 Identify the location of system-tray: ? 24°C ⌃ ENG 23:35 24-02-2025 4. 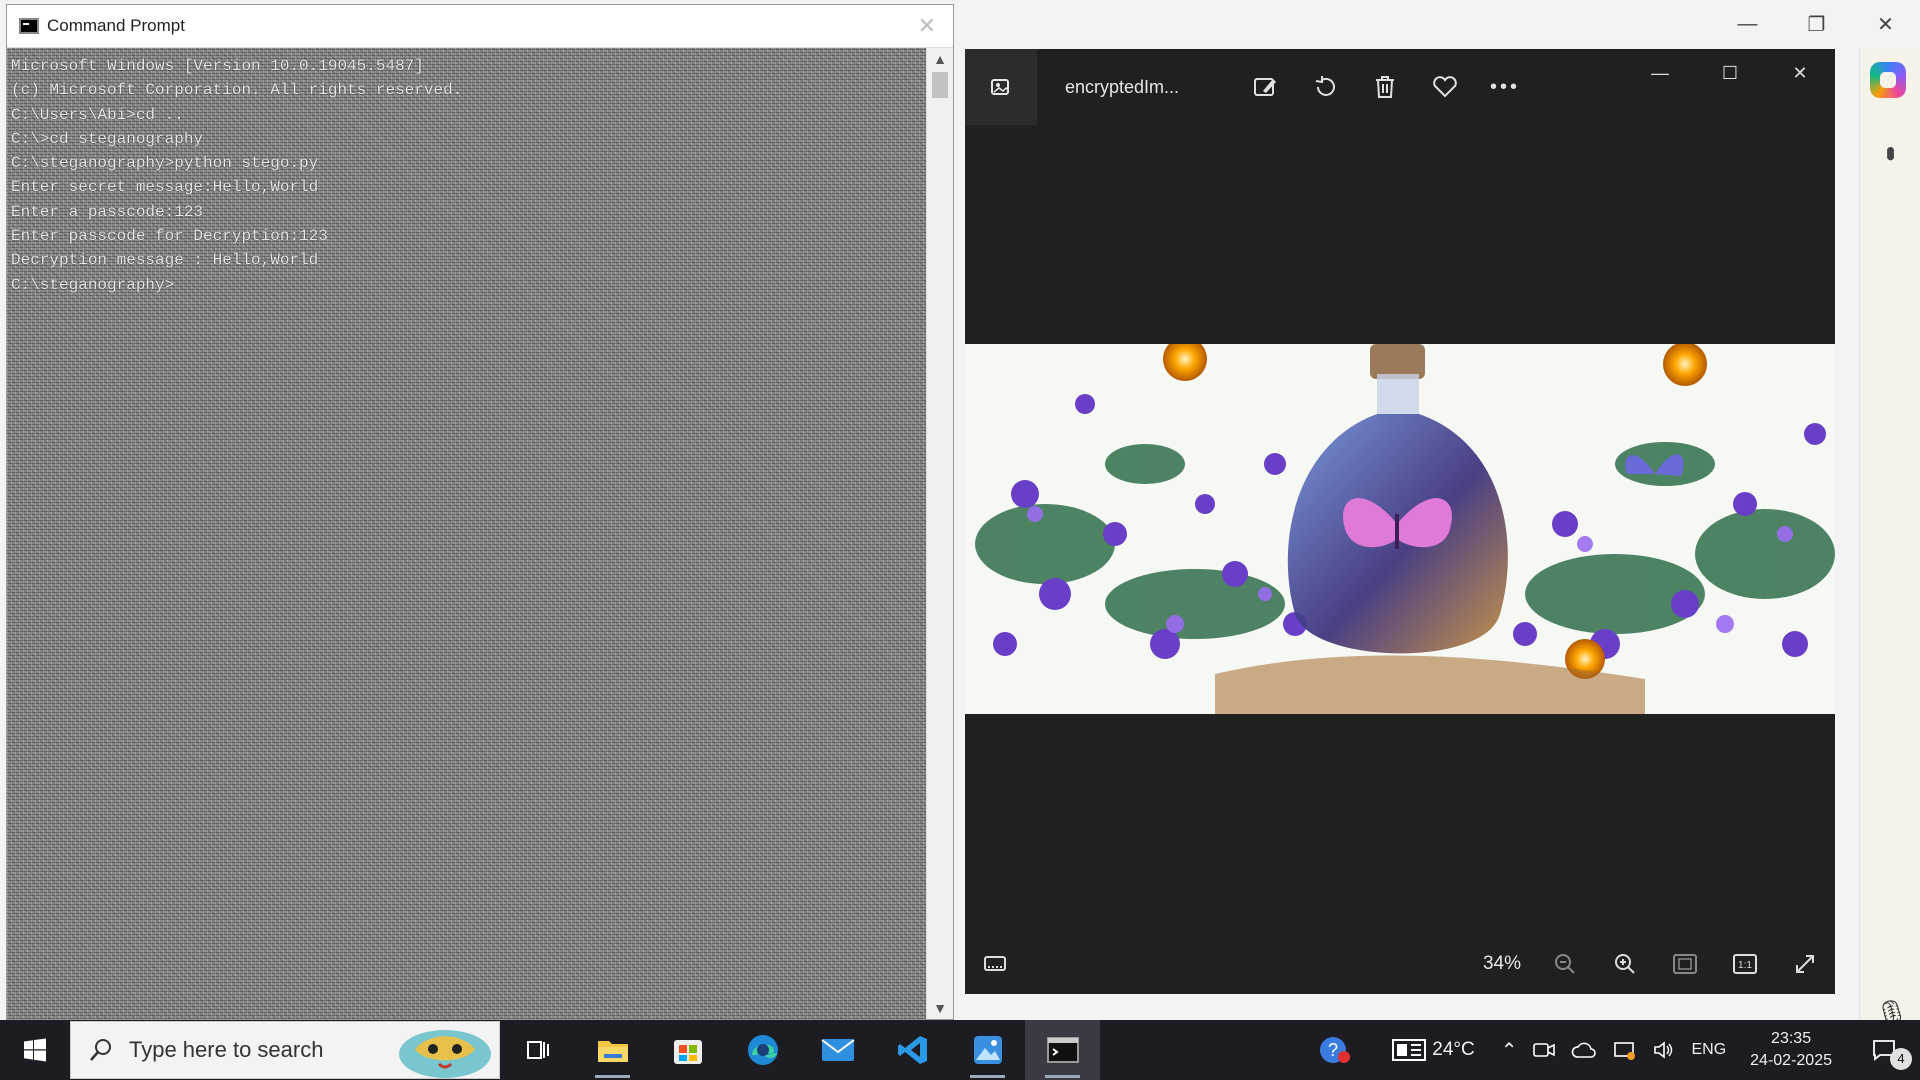
(1615, 1050).